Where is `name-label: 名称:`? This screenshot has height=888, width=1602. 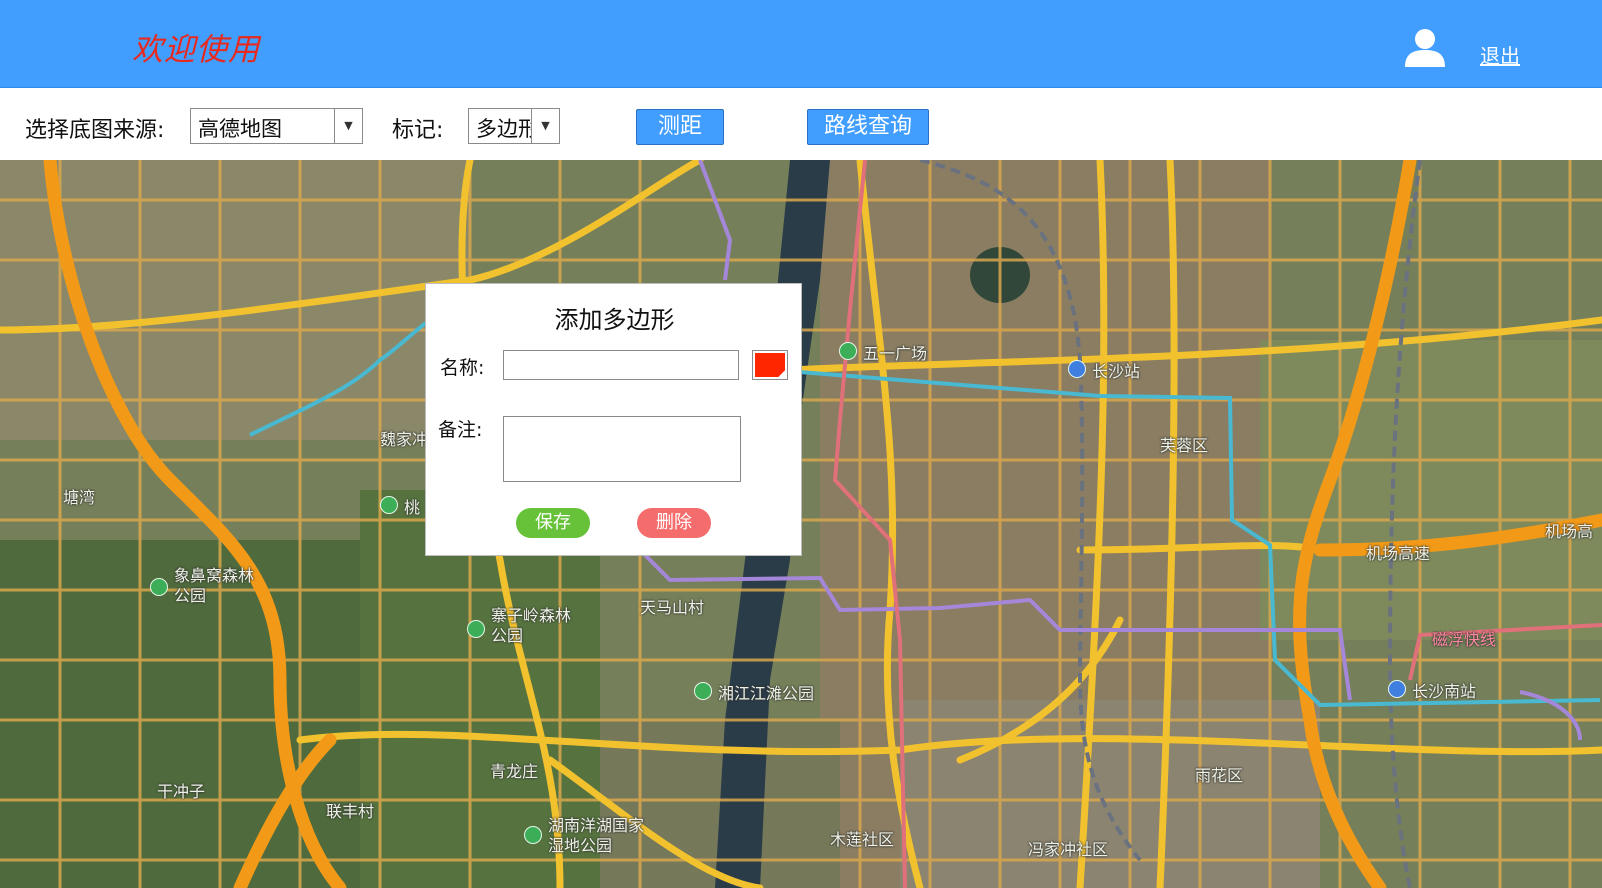
name-label: 名称: is located at coordinates (462, 368).